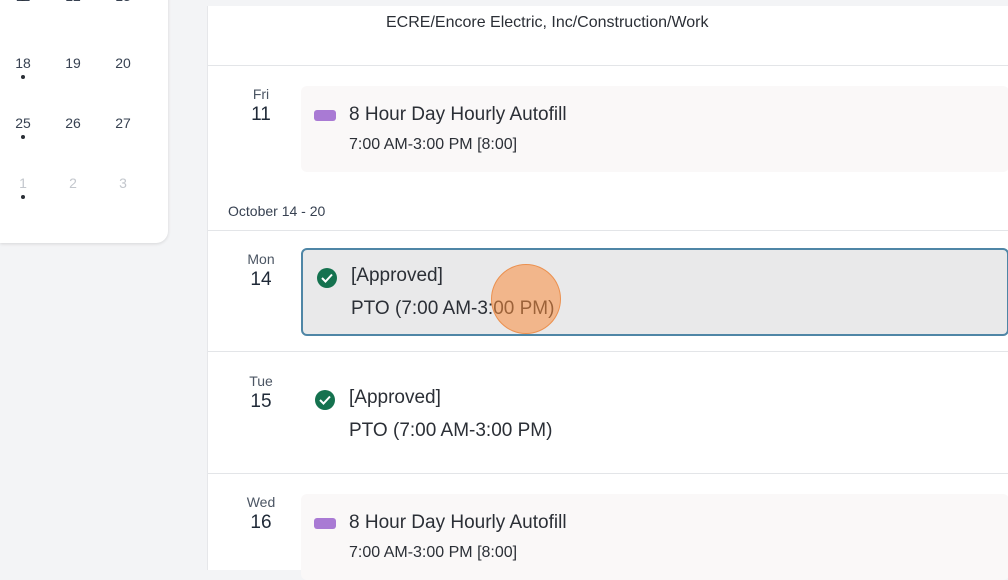 This screenshot has width=1008, height=580. Describe the element at coordinates (654, 413) in the screenshot. I see `schedule-entry-tue-15: [Approved] PTO (7:00 AM-3:00 PM)` at that location.